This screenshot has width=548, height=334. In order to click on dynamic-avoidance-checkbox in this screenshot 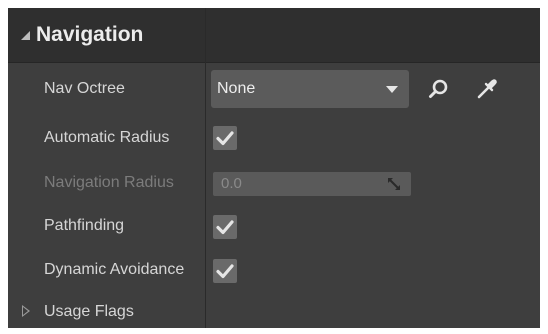, I will do `click(225, 271)`.